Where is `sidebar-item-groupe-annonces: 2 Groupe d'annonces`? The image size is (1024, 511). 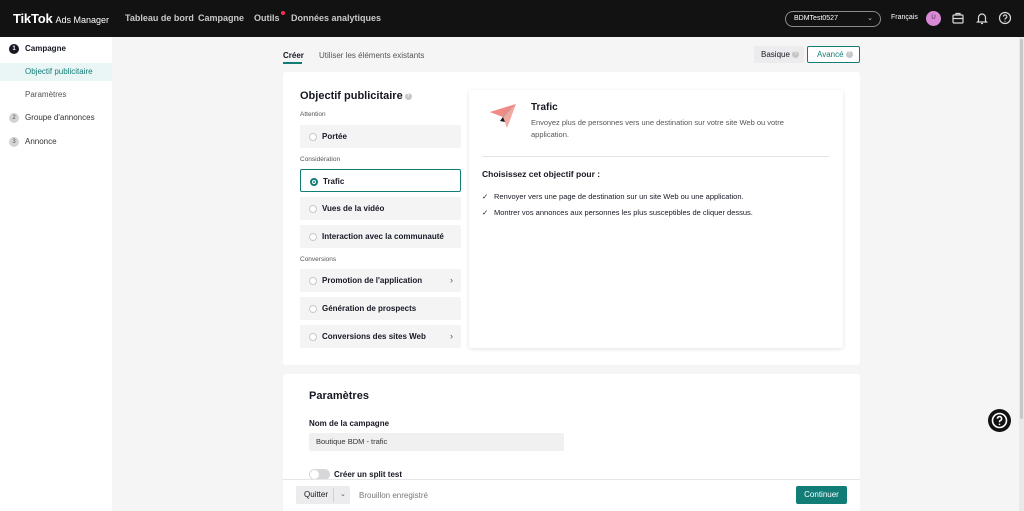
sidebar-item-groupe-annonces: 2 Groupe d'annonces is located at coordinates (56, 118).